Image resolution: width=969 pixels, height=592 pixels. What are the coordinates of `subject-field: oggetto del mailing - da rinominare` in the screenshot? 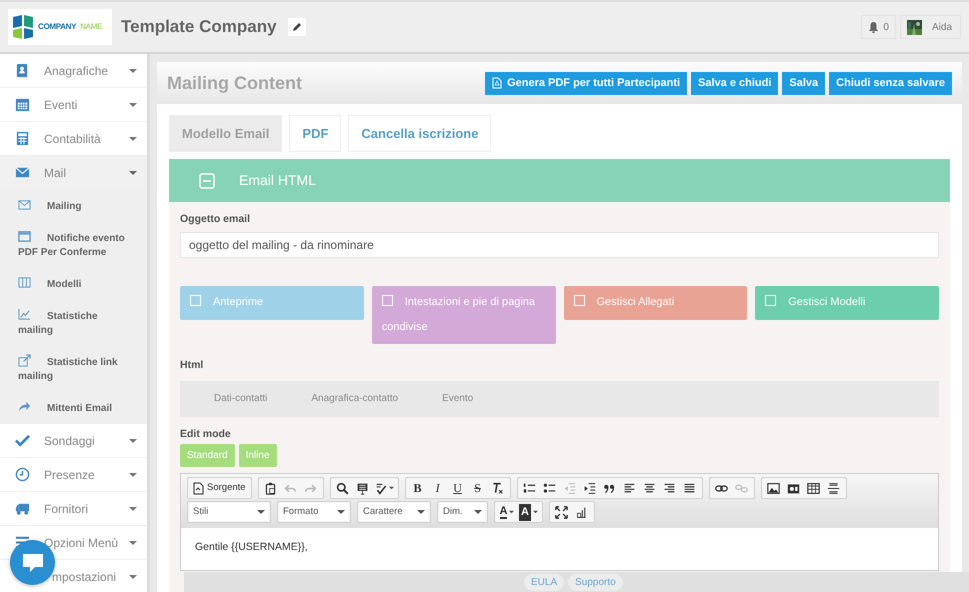 It's located at (559, 245).